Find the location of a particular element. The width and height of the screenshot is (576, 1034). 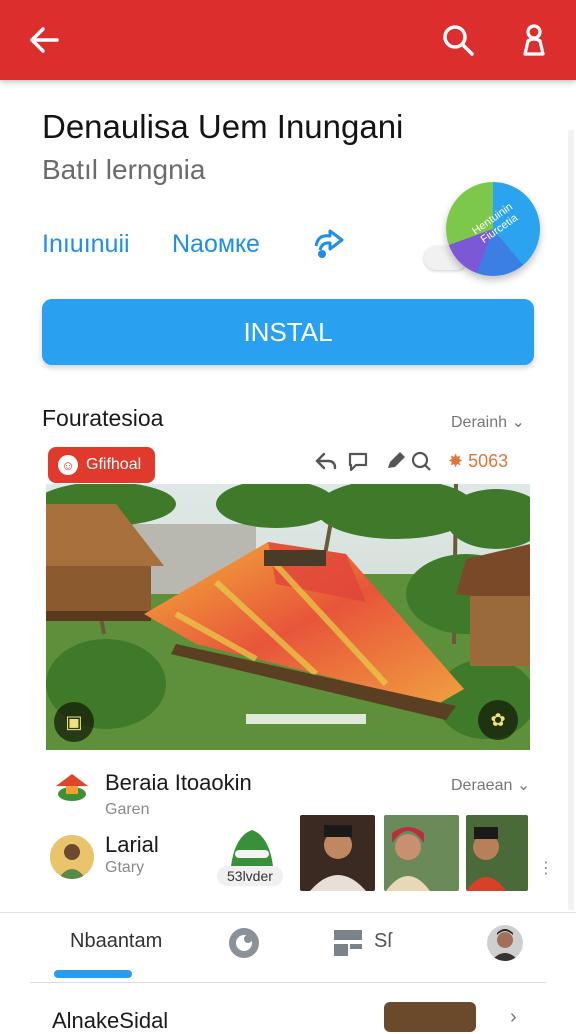

avatar is located at coordinates (72, 857).